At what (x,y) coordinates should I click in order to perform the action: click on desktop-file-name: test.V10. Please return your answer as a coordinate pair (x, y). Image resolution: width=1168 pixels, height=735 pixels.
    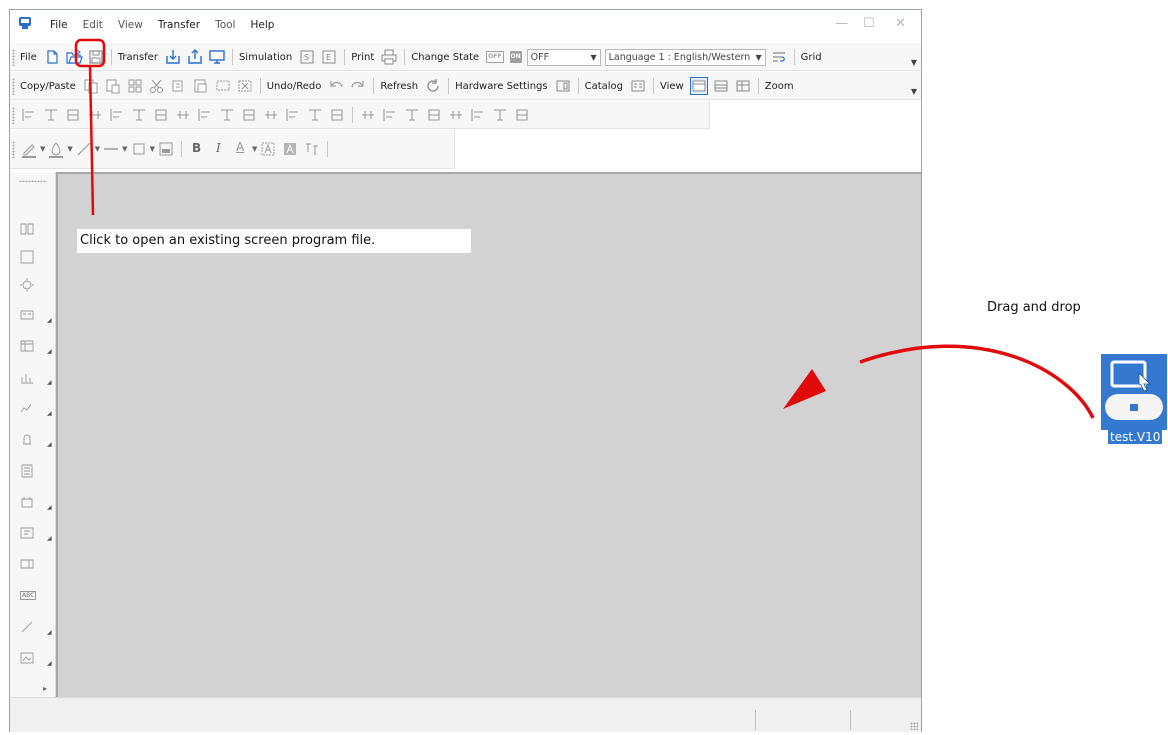
    Looking at the image, I should click on (1135, 437).